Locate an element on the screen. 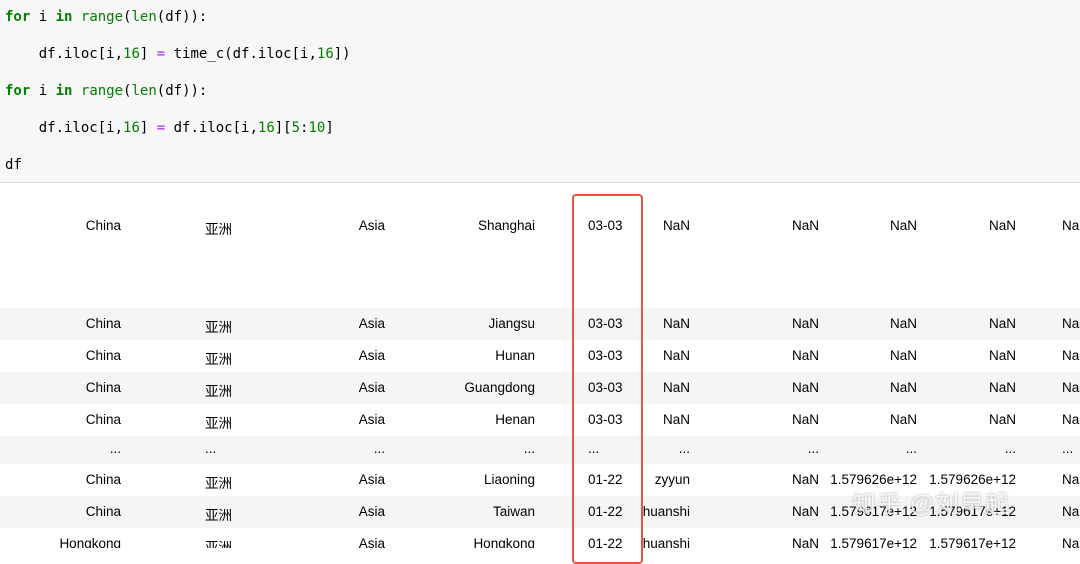 This screenshot has width=1080, height=564. table-cell: Taiwan is located at coordinates (513, 511).